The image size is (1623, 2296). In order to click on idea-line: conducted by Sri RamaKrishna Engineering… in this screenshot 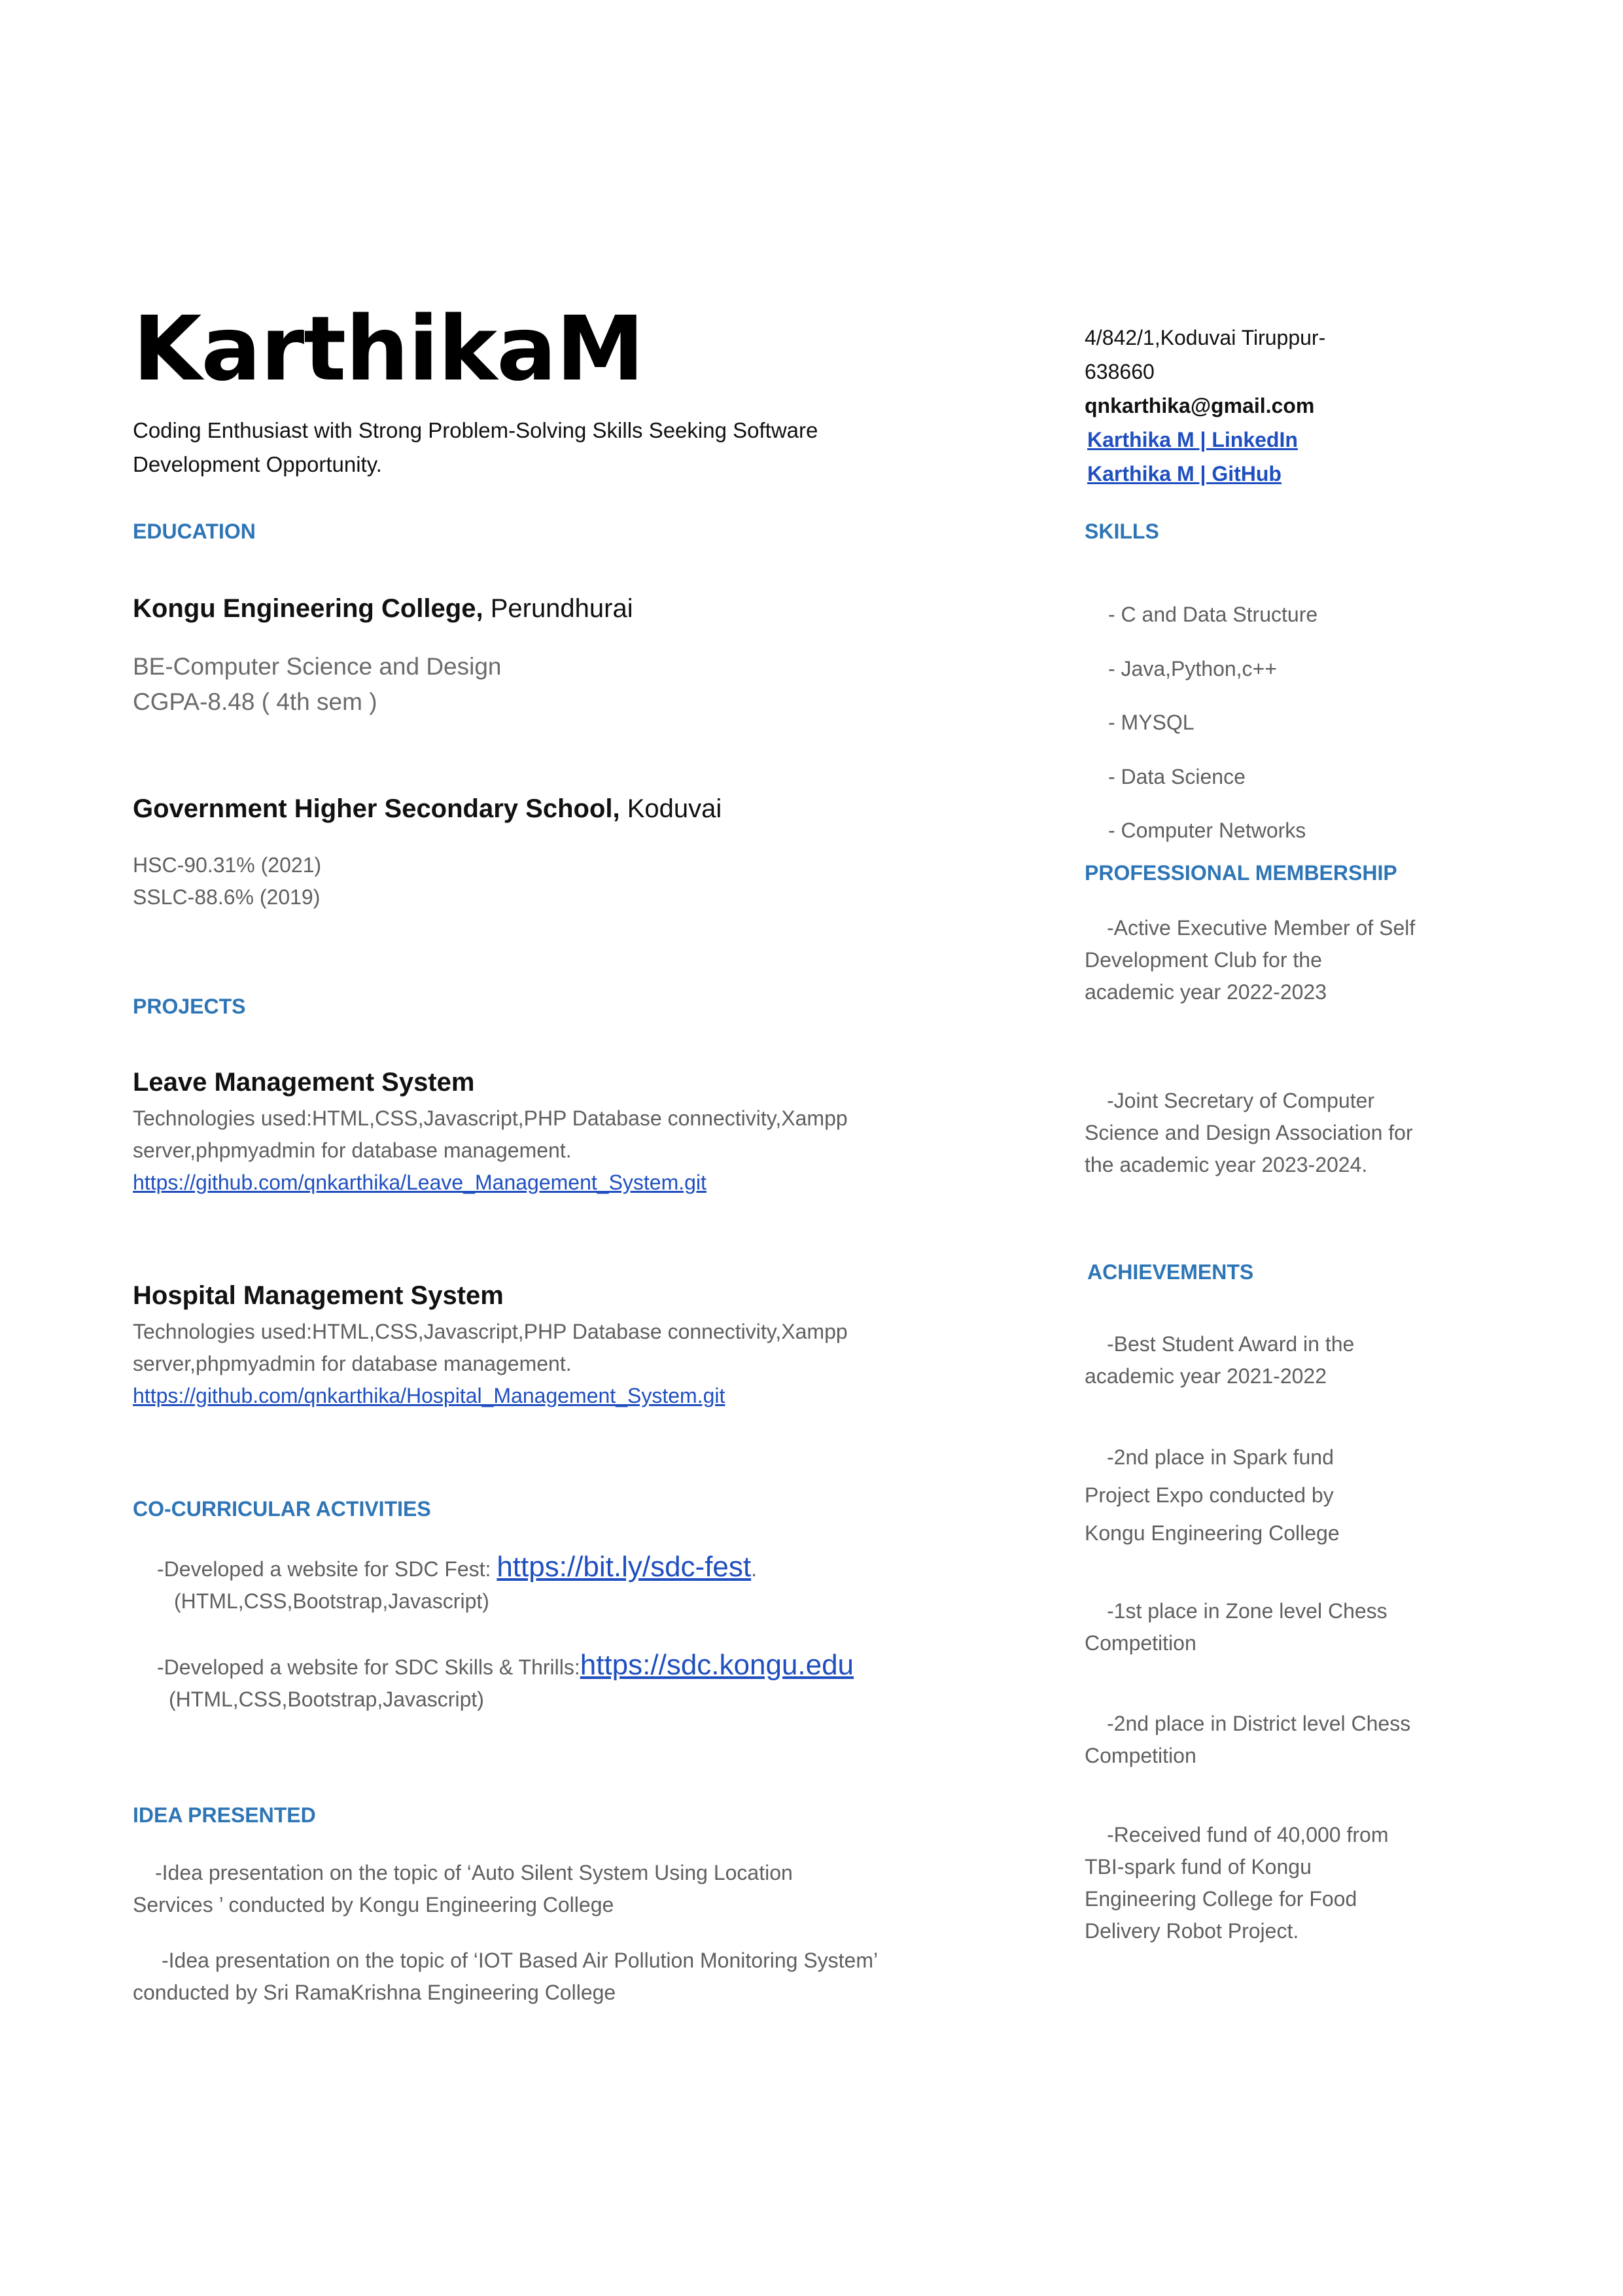, I will do `click(374, 1993)`.